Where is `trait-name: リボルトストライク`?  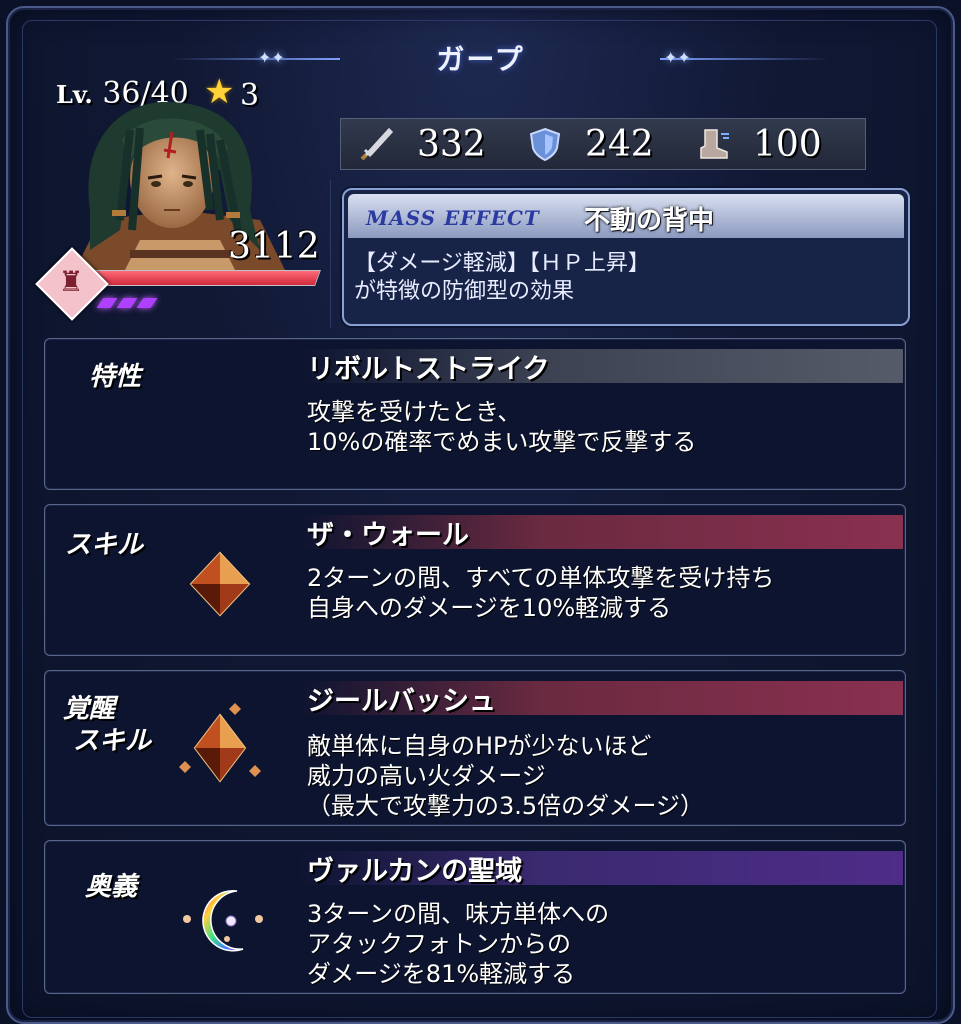 trait-name: リボルトストライク is located at coordinates (428, 369).